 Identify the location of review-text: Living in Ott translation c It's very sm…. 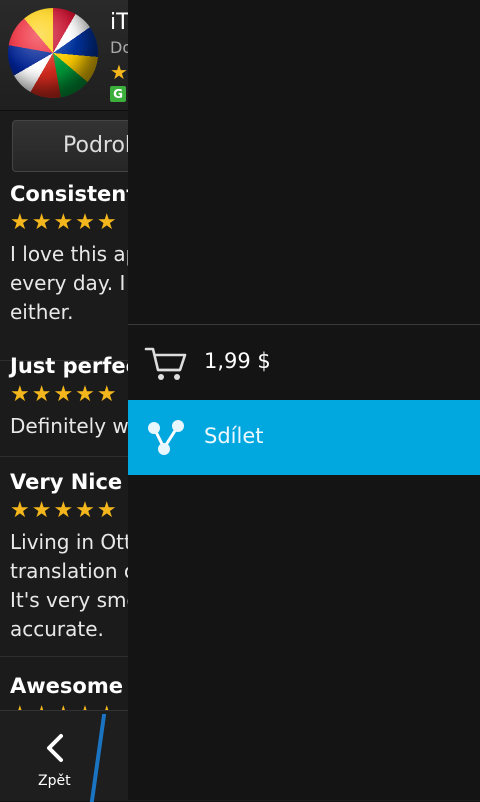
(74, 585).